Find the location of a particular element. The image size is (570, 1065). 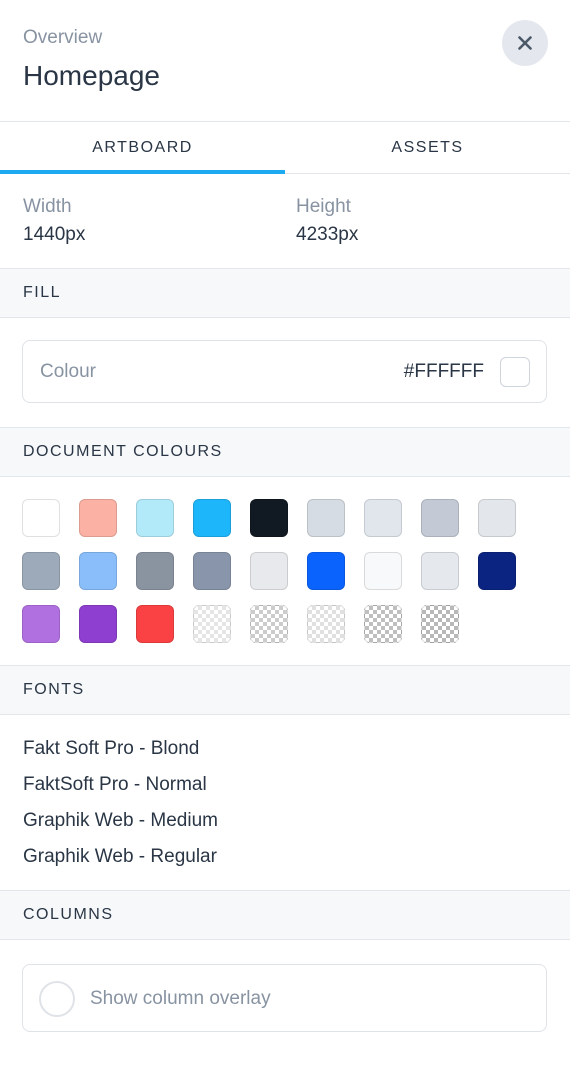

columns-section: Show column overlay is located at coordinates (285, 1002).